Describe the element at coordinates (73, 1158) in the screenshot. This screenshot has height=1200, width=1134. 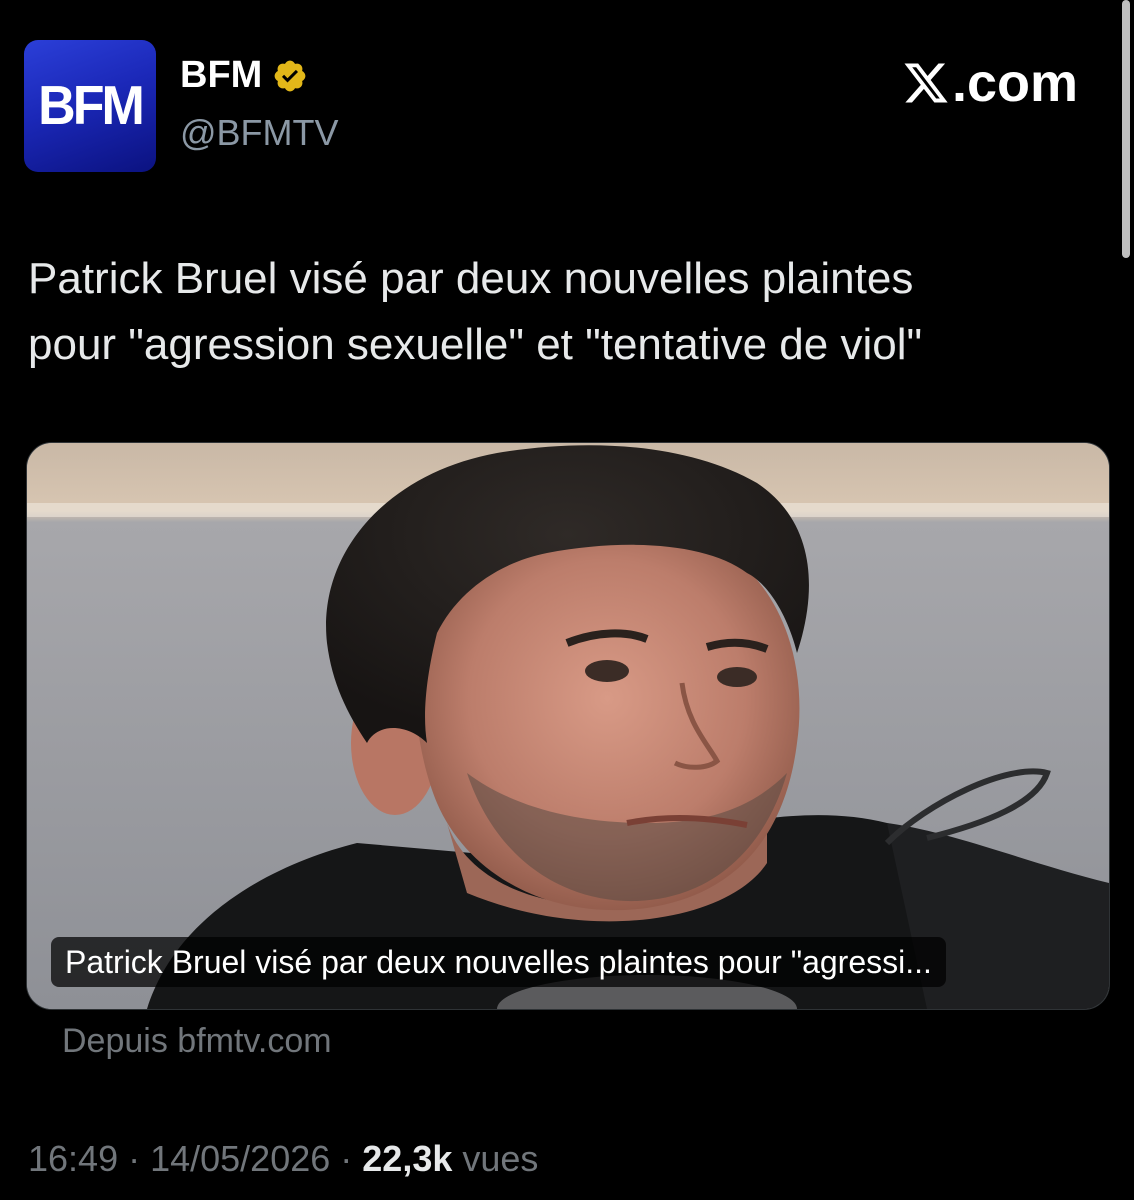
I see `tweet-time: 16:49` at that location.